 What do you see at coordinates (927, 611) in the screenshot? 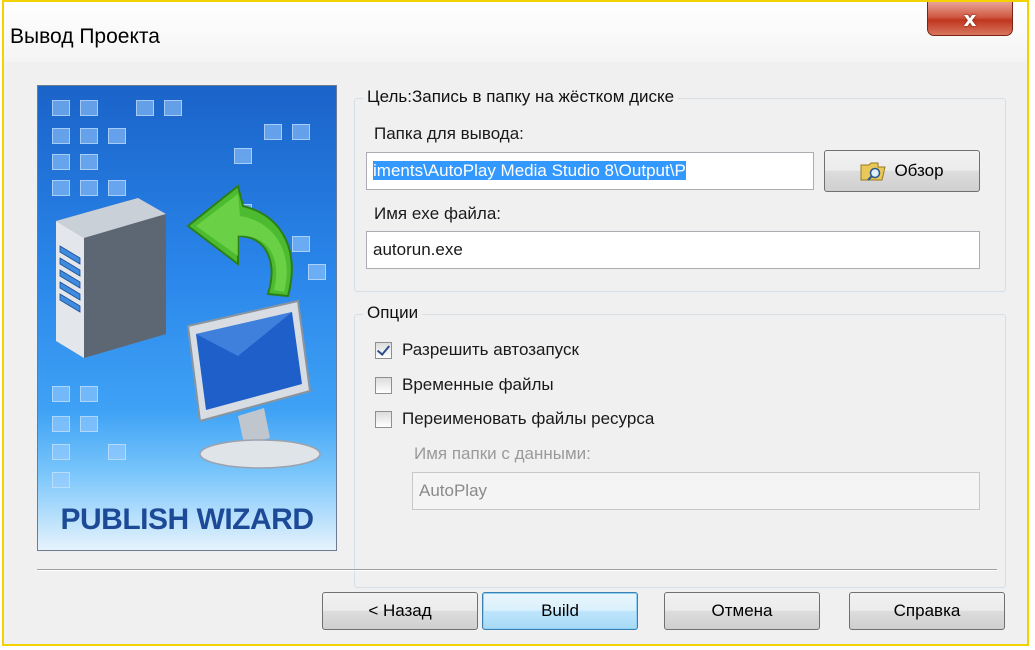
I see `help-button: Справка` at bounding box center [927, 611].